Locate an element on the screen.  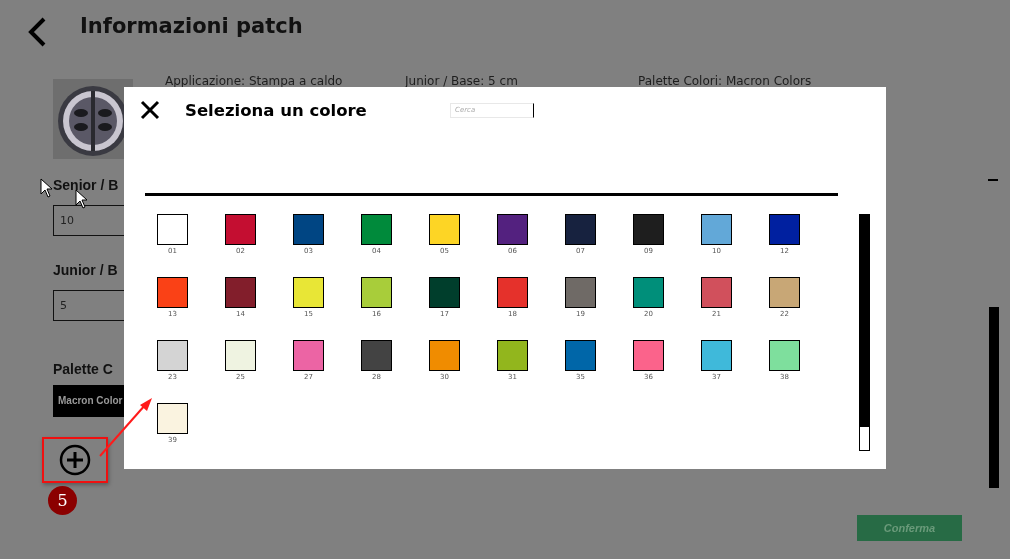
info-text: Palette Colori: Macron Colors is located at coordinates (725, 81).